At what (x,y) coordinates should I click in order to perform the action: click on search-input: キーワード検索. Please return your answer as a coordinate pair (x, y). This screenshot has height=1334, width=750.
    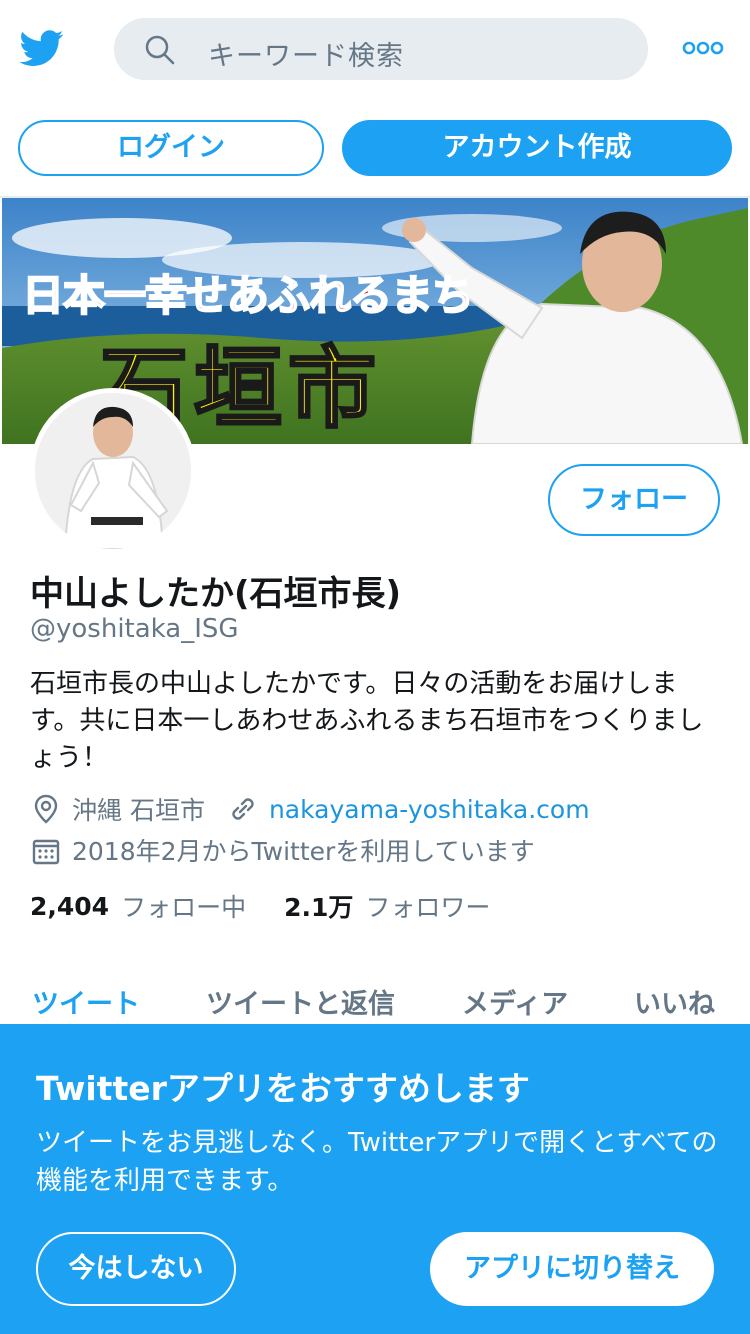
    Looking at the image, I should click on (381, 49).